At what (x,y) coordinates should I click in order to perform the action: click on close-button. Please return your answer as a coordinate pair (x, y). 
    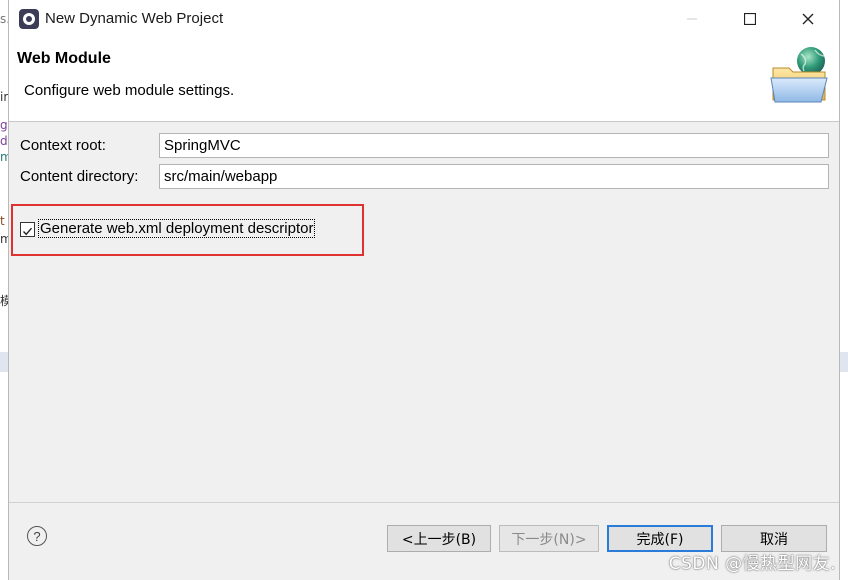
    Looking at the image, I should click on (808, 19).